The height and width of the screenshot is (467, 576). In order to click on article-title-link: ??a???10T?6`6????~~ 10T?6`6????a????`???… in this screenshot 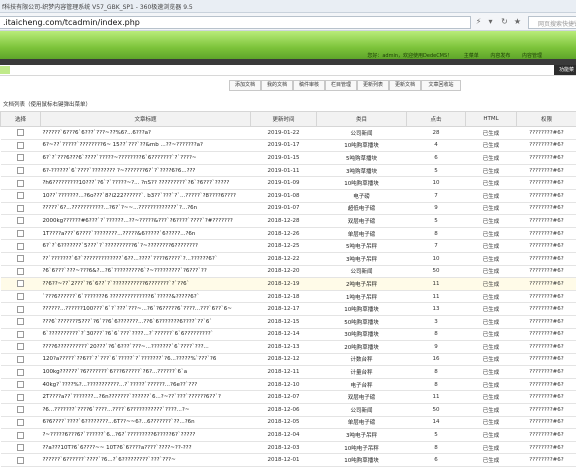, I will do `click(117, 448)`.